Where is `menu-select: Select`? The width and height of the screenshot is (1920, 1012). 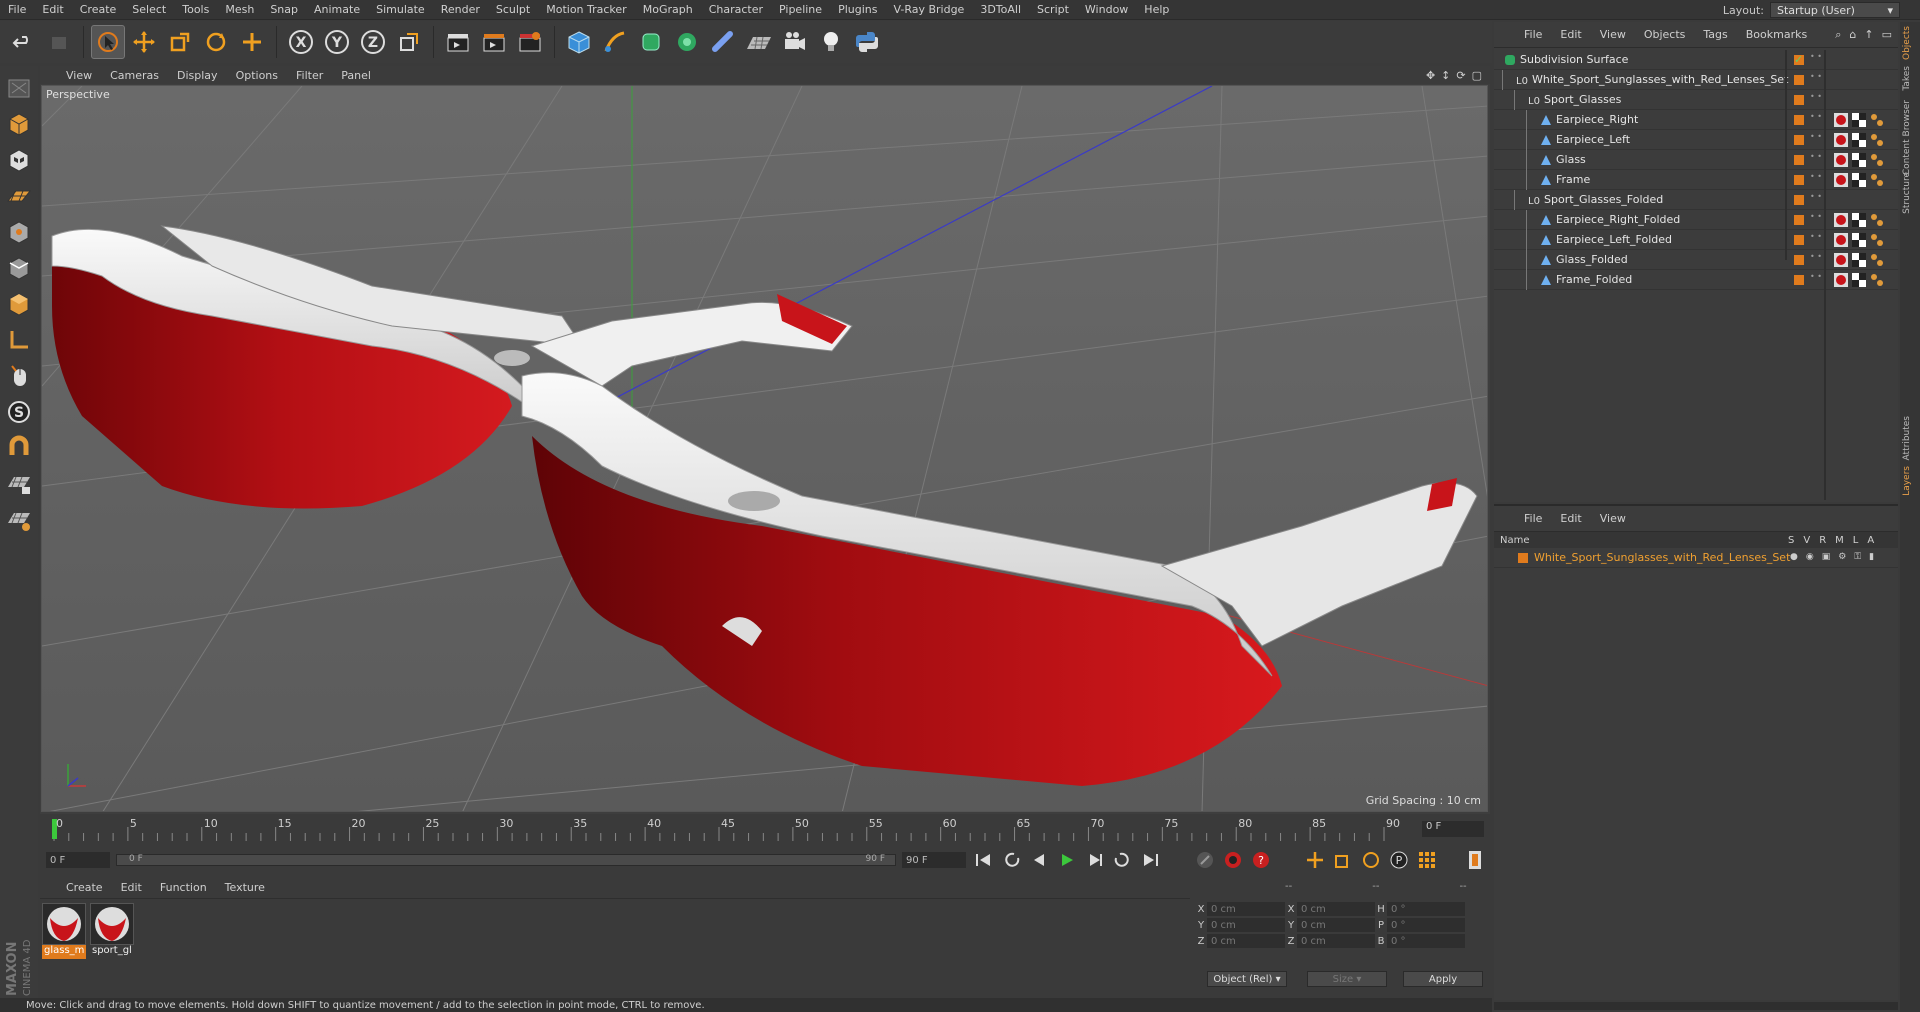
menu-select: Select is located at coordinates (149, 9).